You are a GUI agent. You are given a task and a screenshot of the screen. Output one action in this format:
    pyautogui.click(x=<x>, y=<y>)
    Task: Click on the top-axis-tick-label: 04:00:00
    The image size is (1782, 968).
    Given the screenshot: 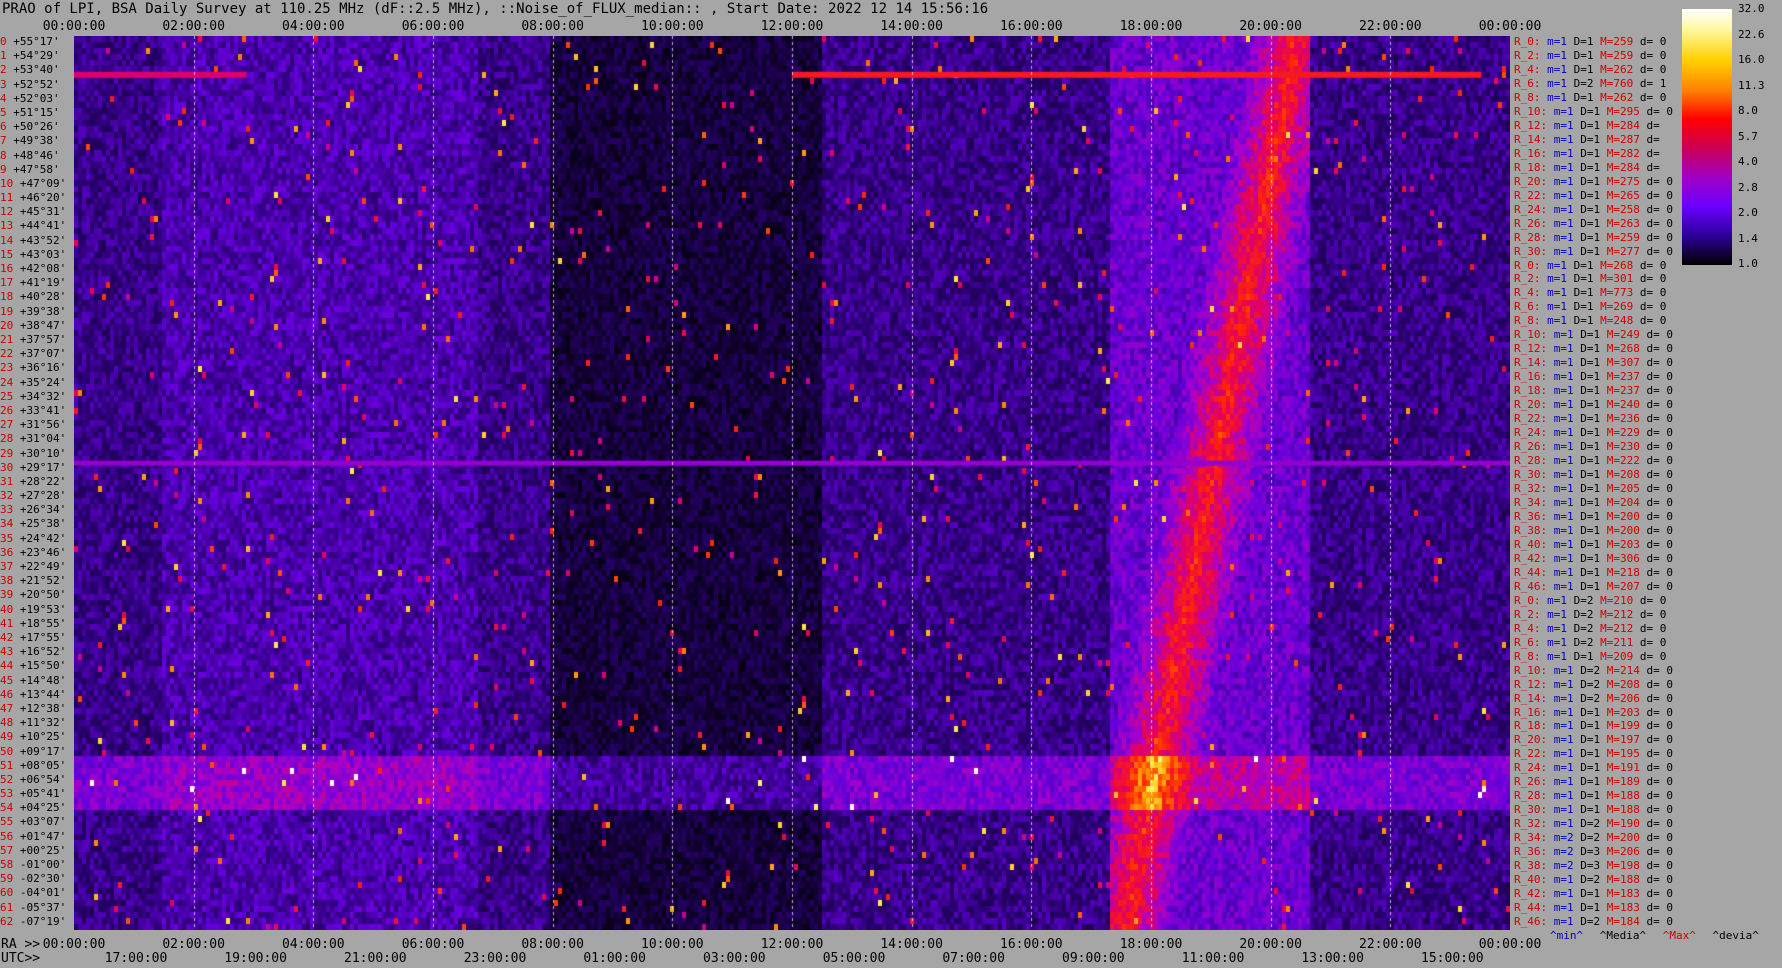 What is the action you would take?
    pyautogui.click(x=313, y=26)
    